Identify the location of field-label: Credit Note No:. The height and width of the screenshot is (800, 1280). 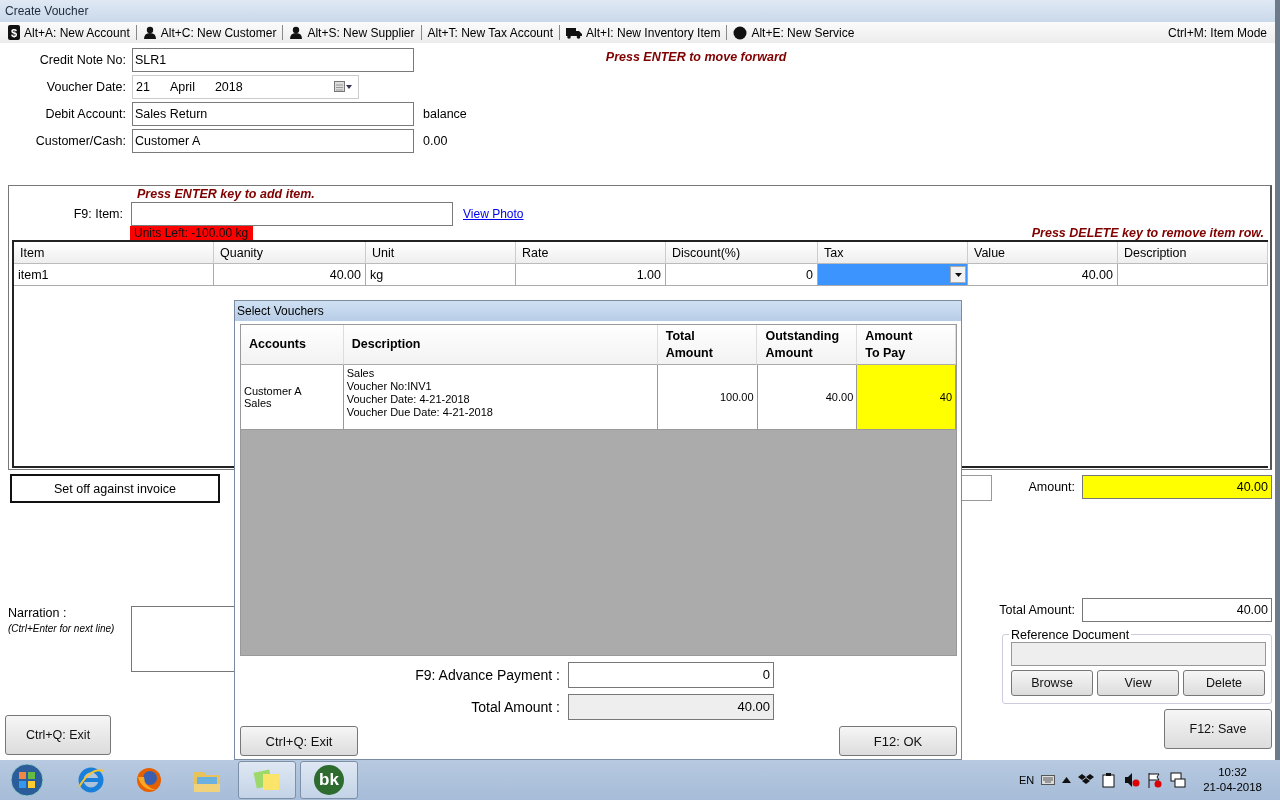
(82, 60).